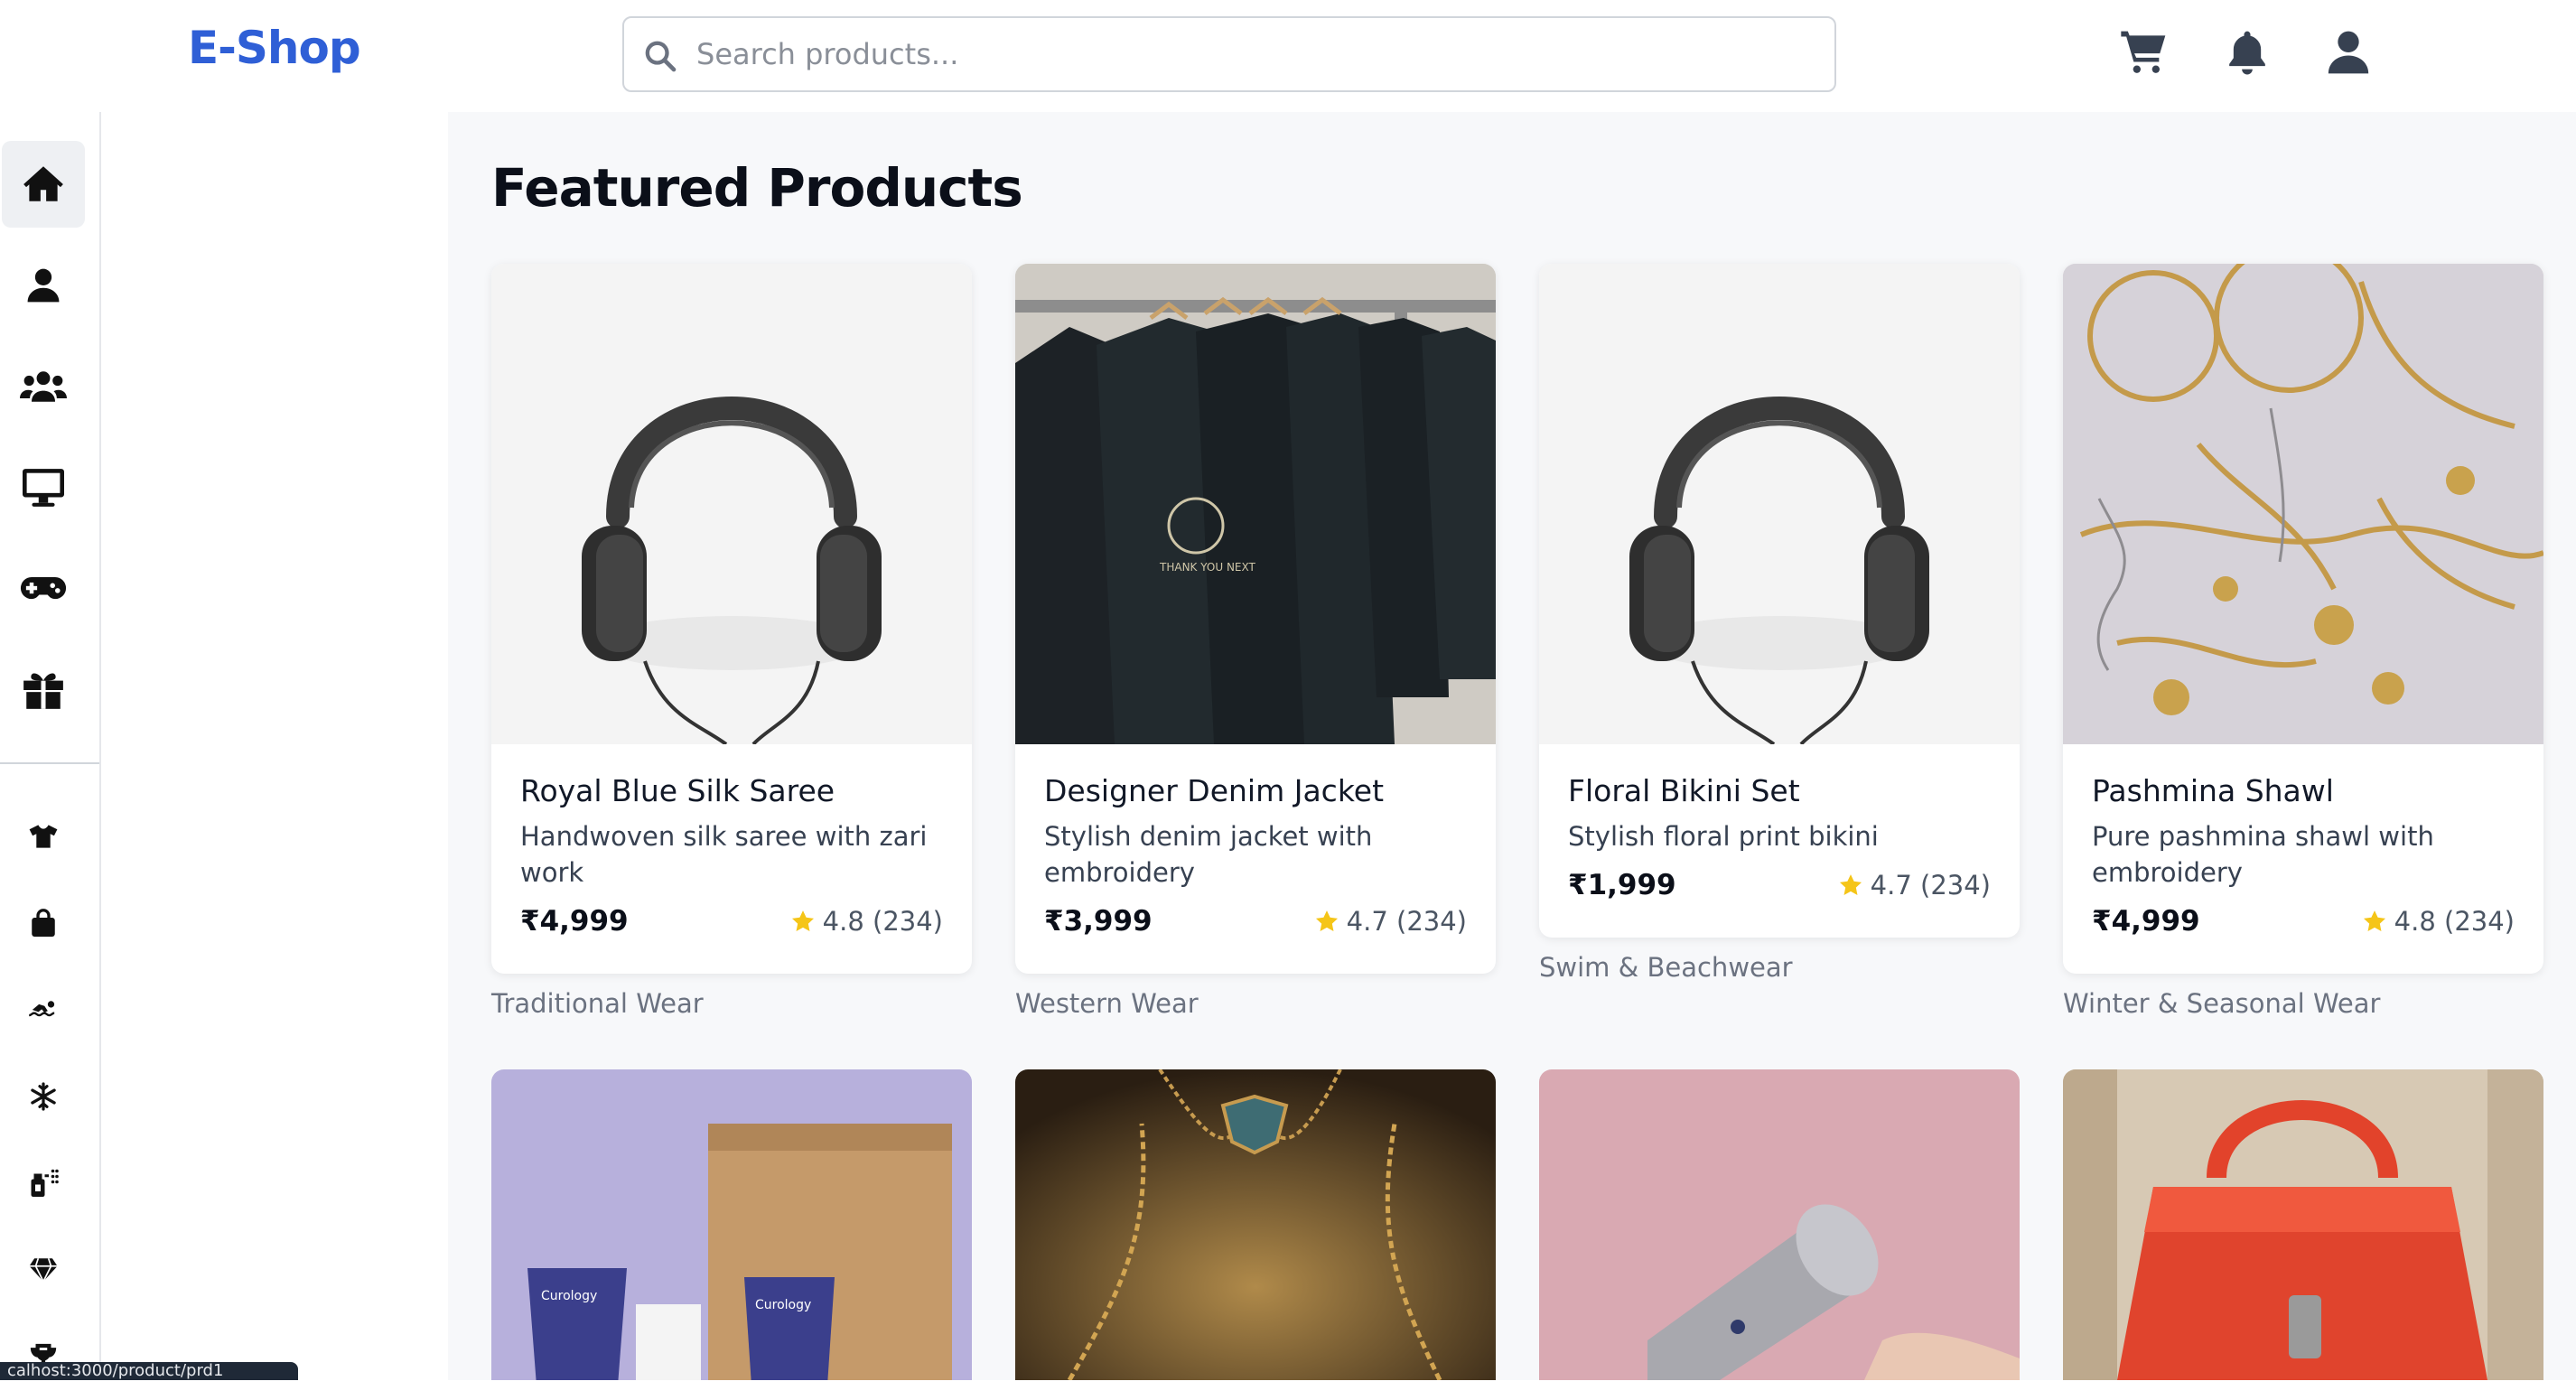 This screenshot has width=2576, height=1400. Describe the element at coordinates (2247, 52) in the screenshot. I see `bell-icon` at that location.